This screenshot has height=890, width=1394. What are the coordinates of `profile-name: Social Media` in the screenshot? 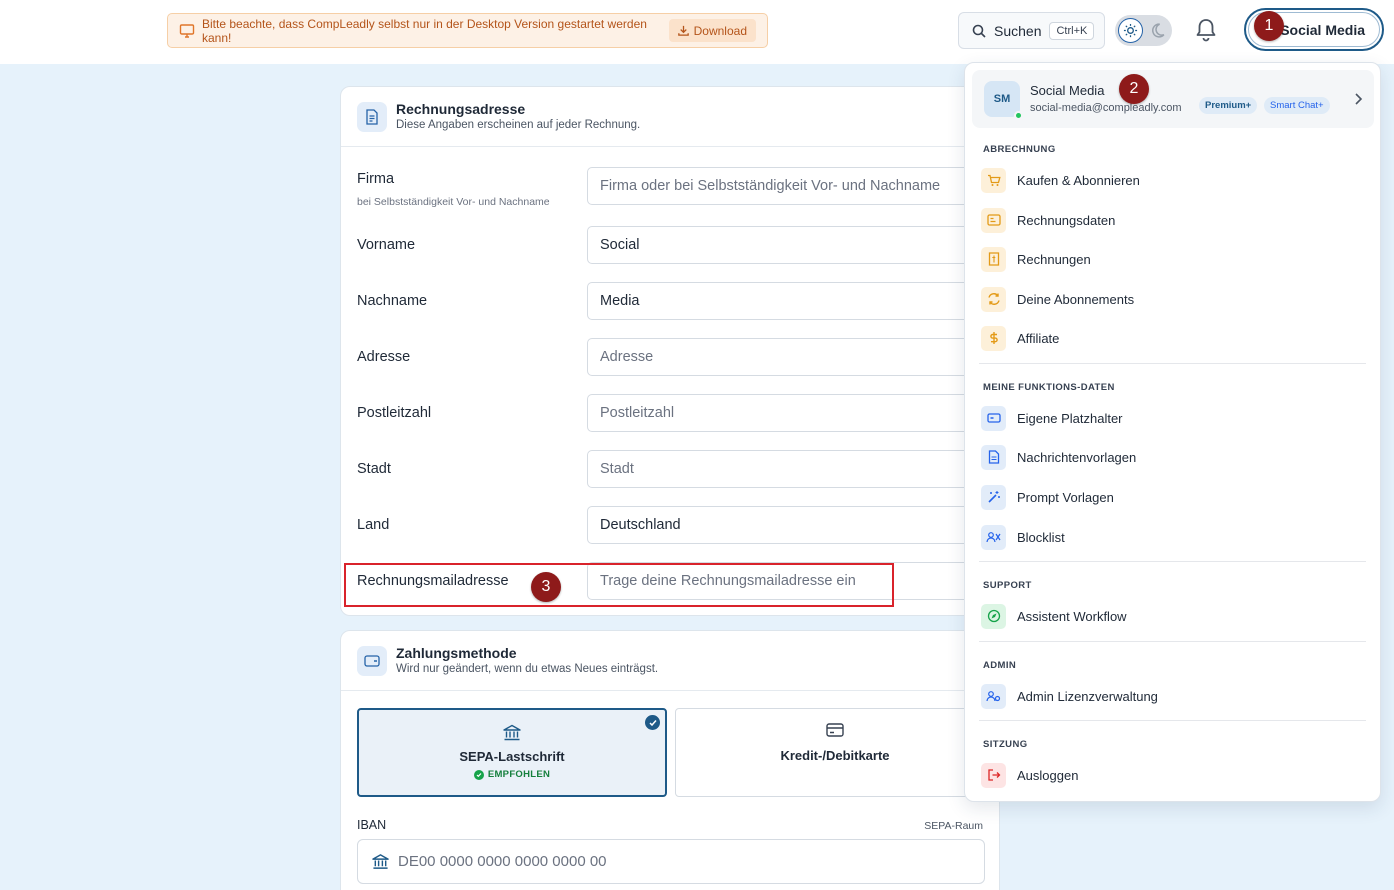 It's located at (1067, 90).